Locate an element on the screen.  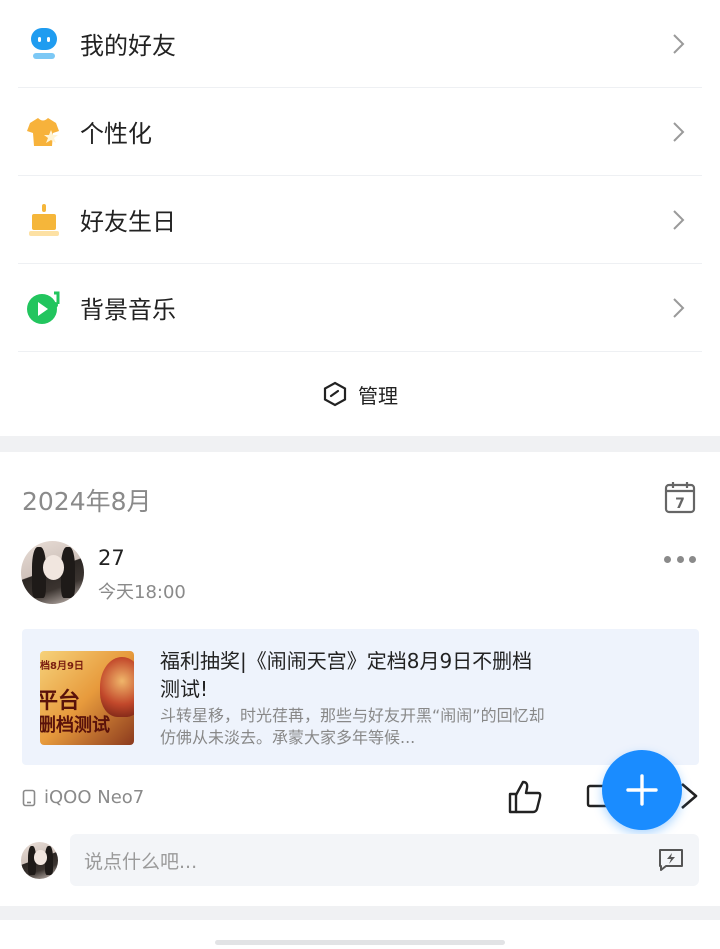
calendar-icon: 7 is located at coordinates (680, 497).